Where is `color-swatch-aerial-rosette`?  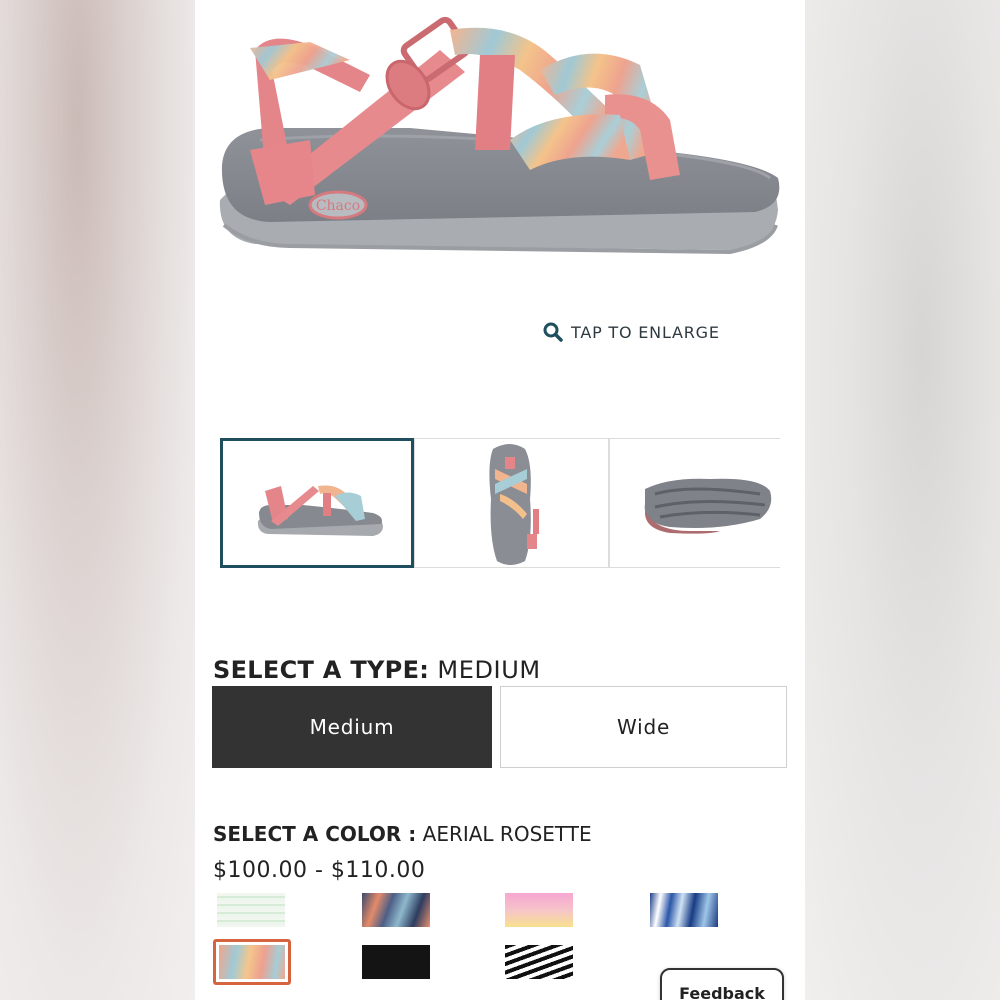 color-swatch-aerial-rosette is located at coordinates (252, 962).